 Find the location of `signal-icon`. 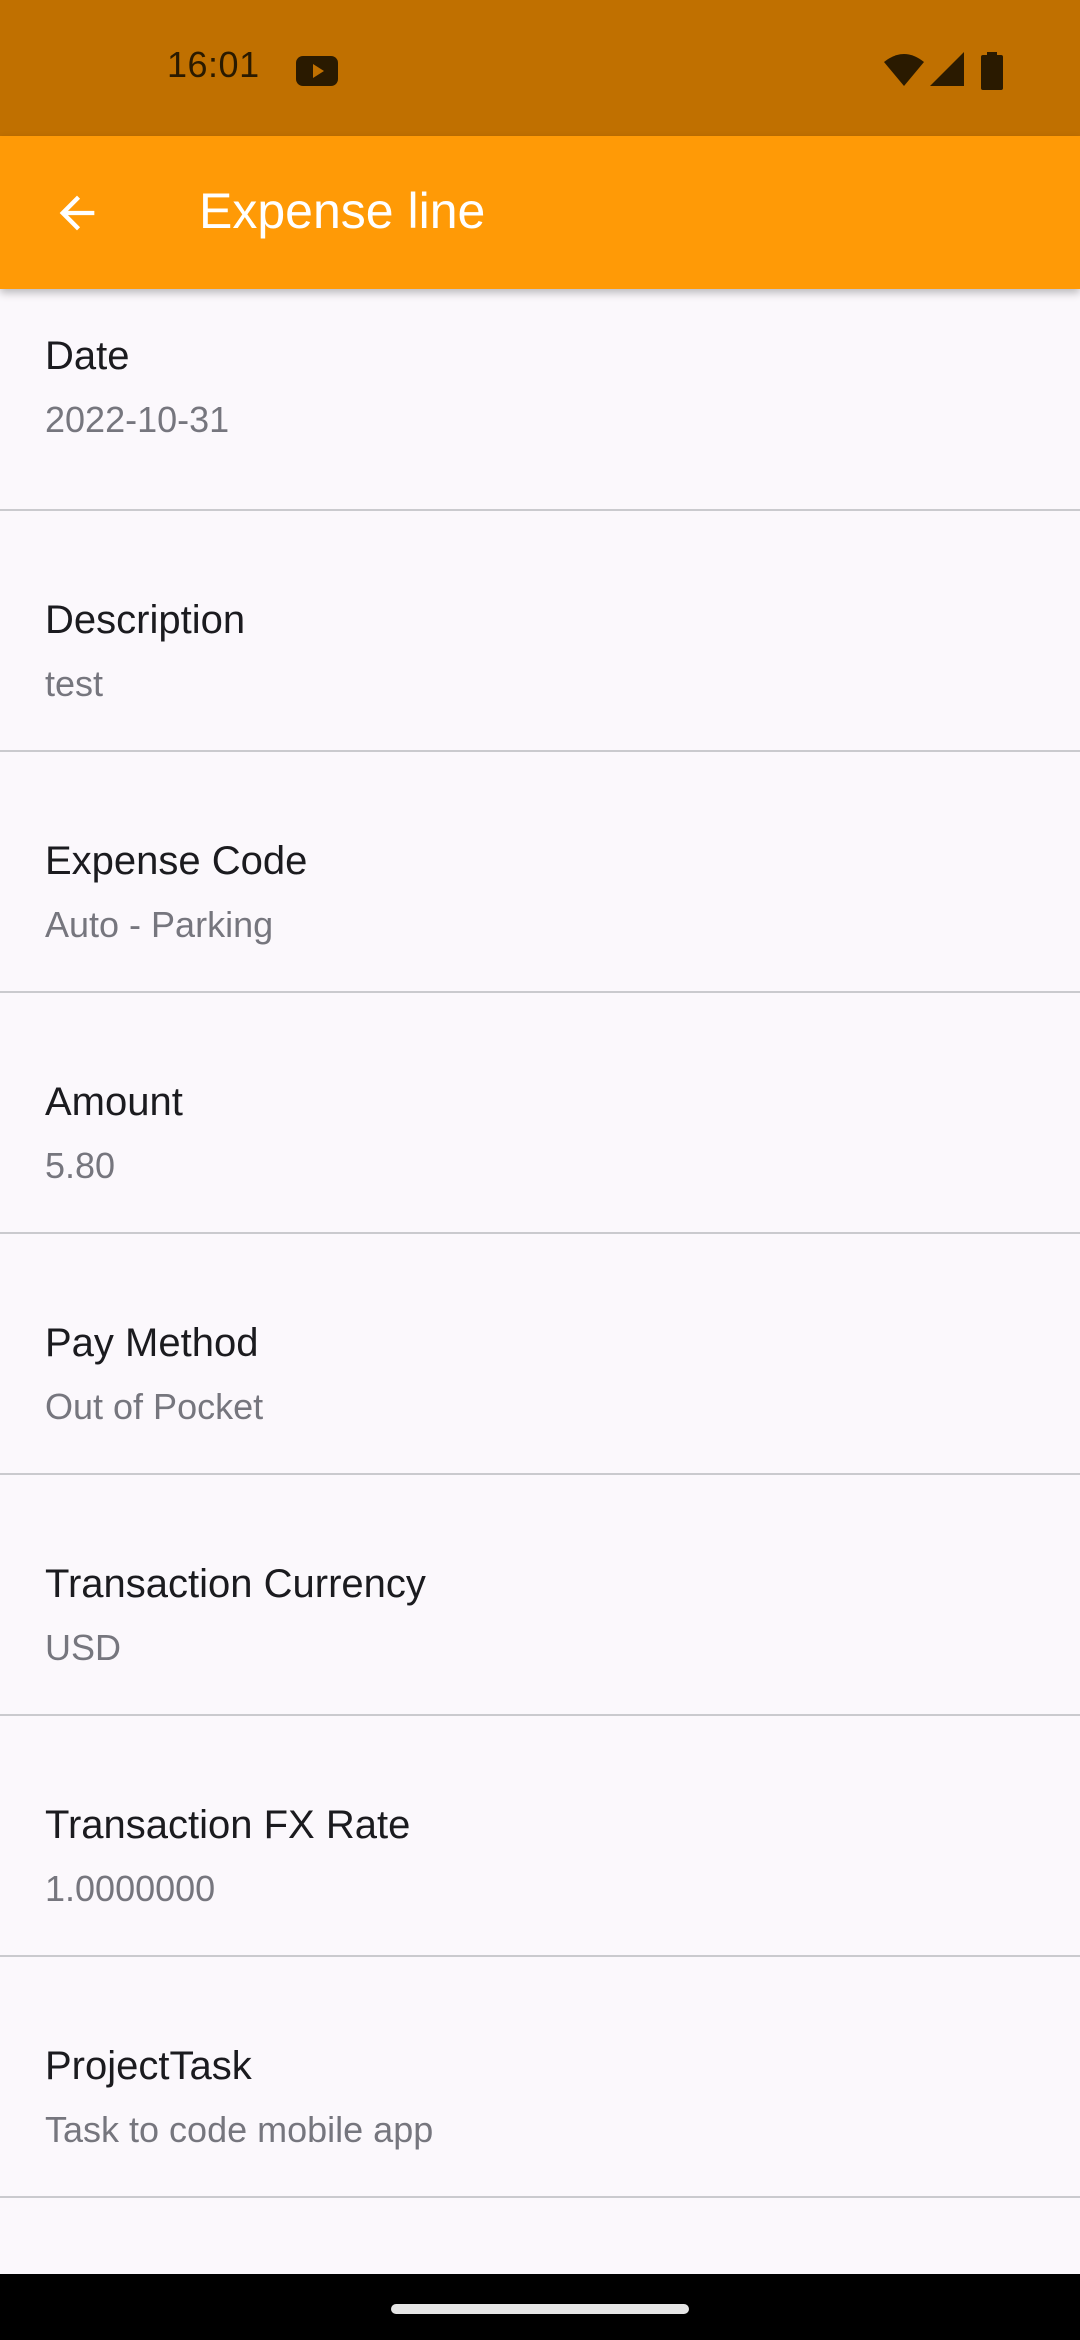

signal-icon is located at coordinates (947, 69).